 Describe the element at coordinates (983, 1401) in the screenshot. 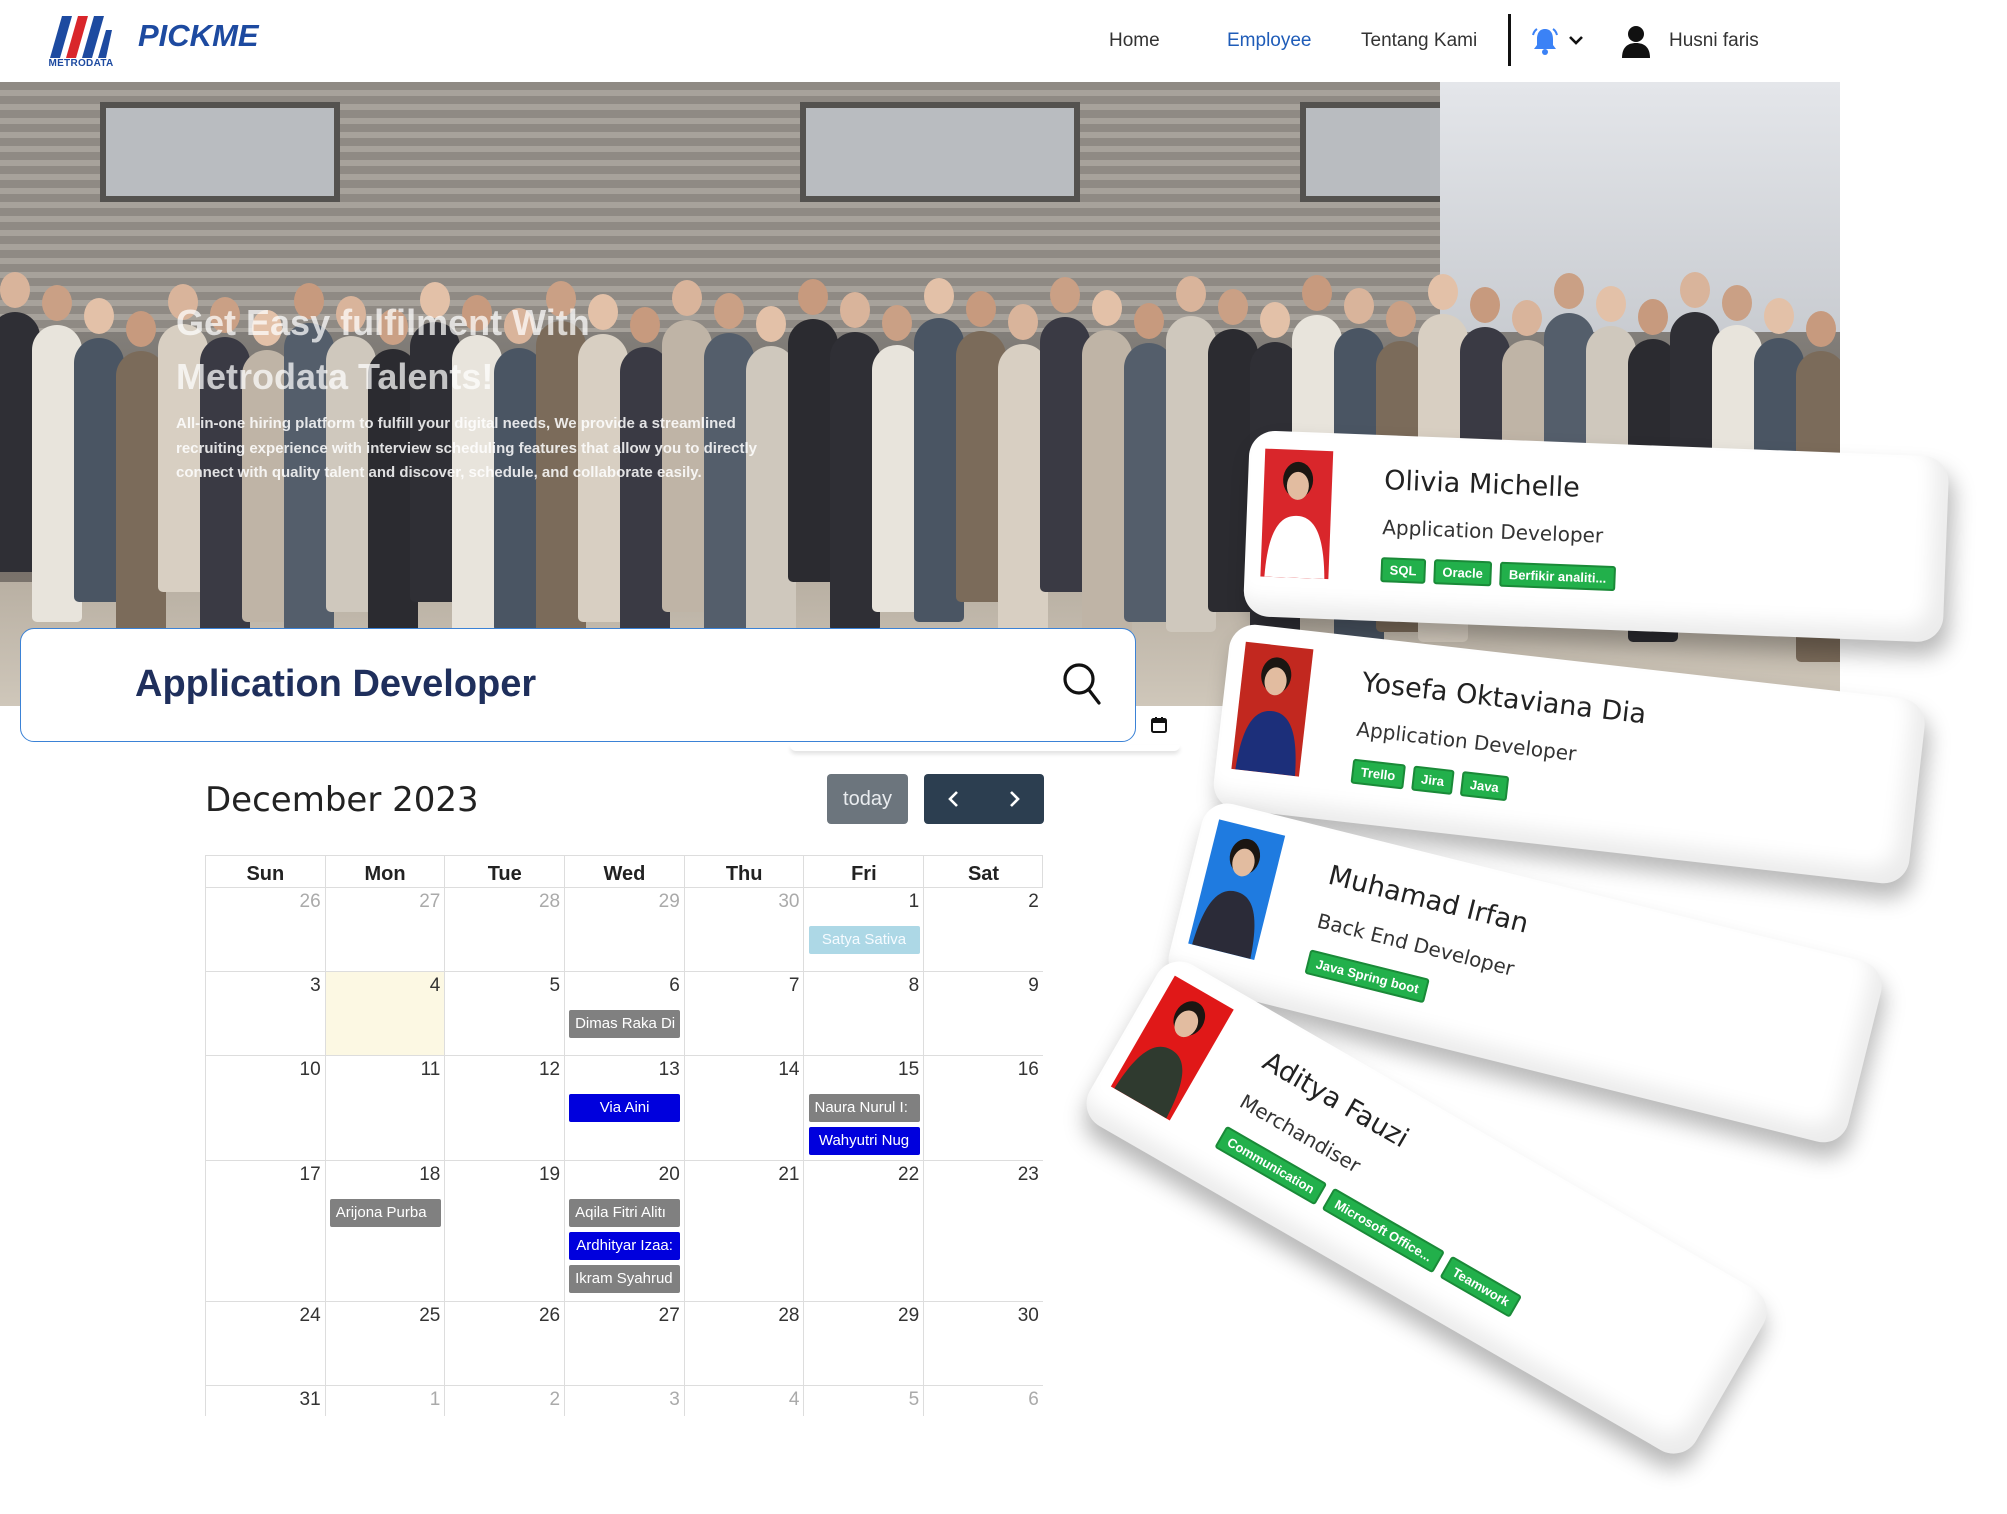

I see `calendar-day: 6` at that location.